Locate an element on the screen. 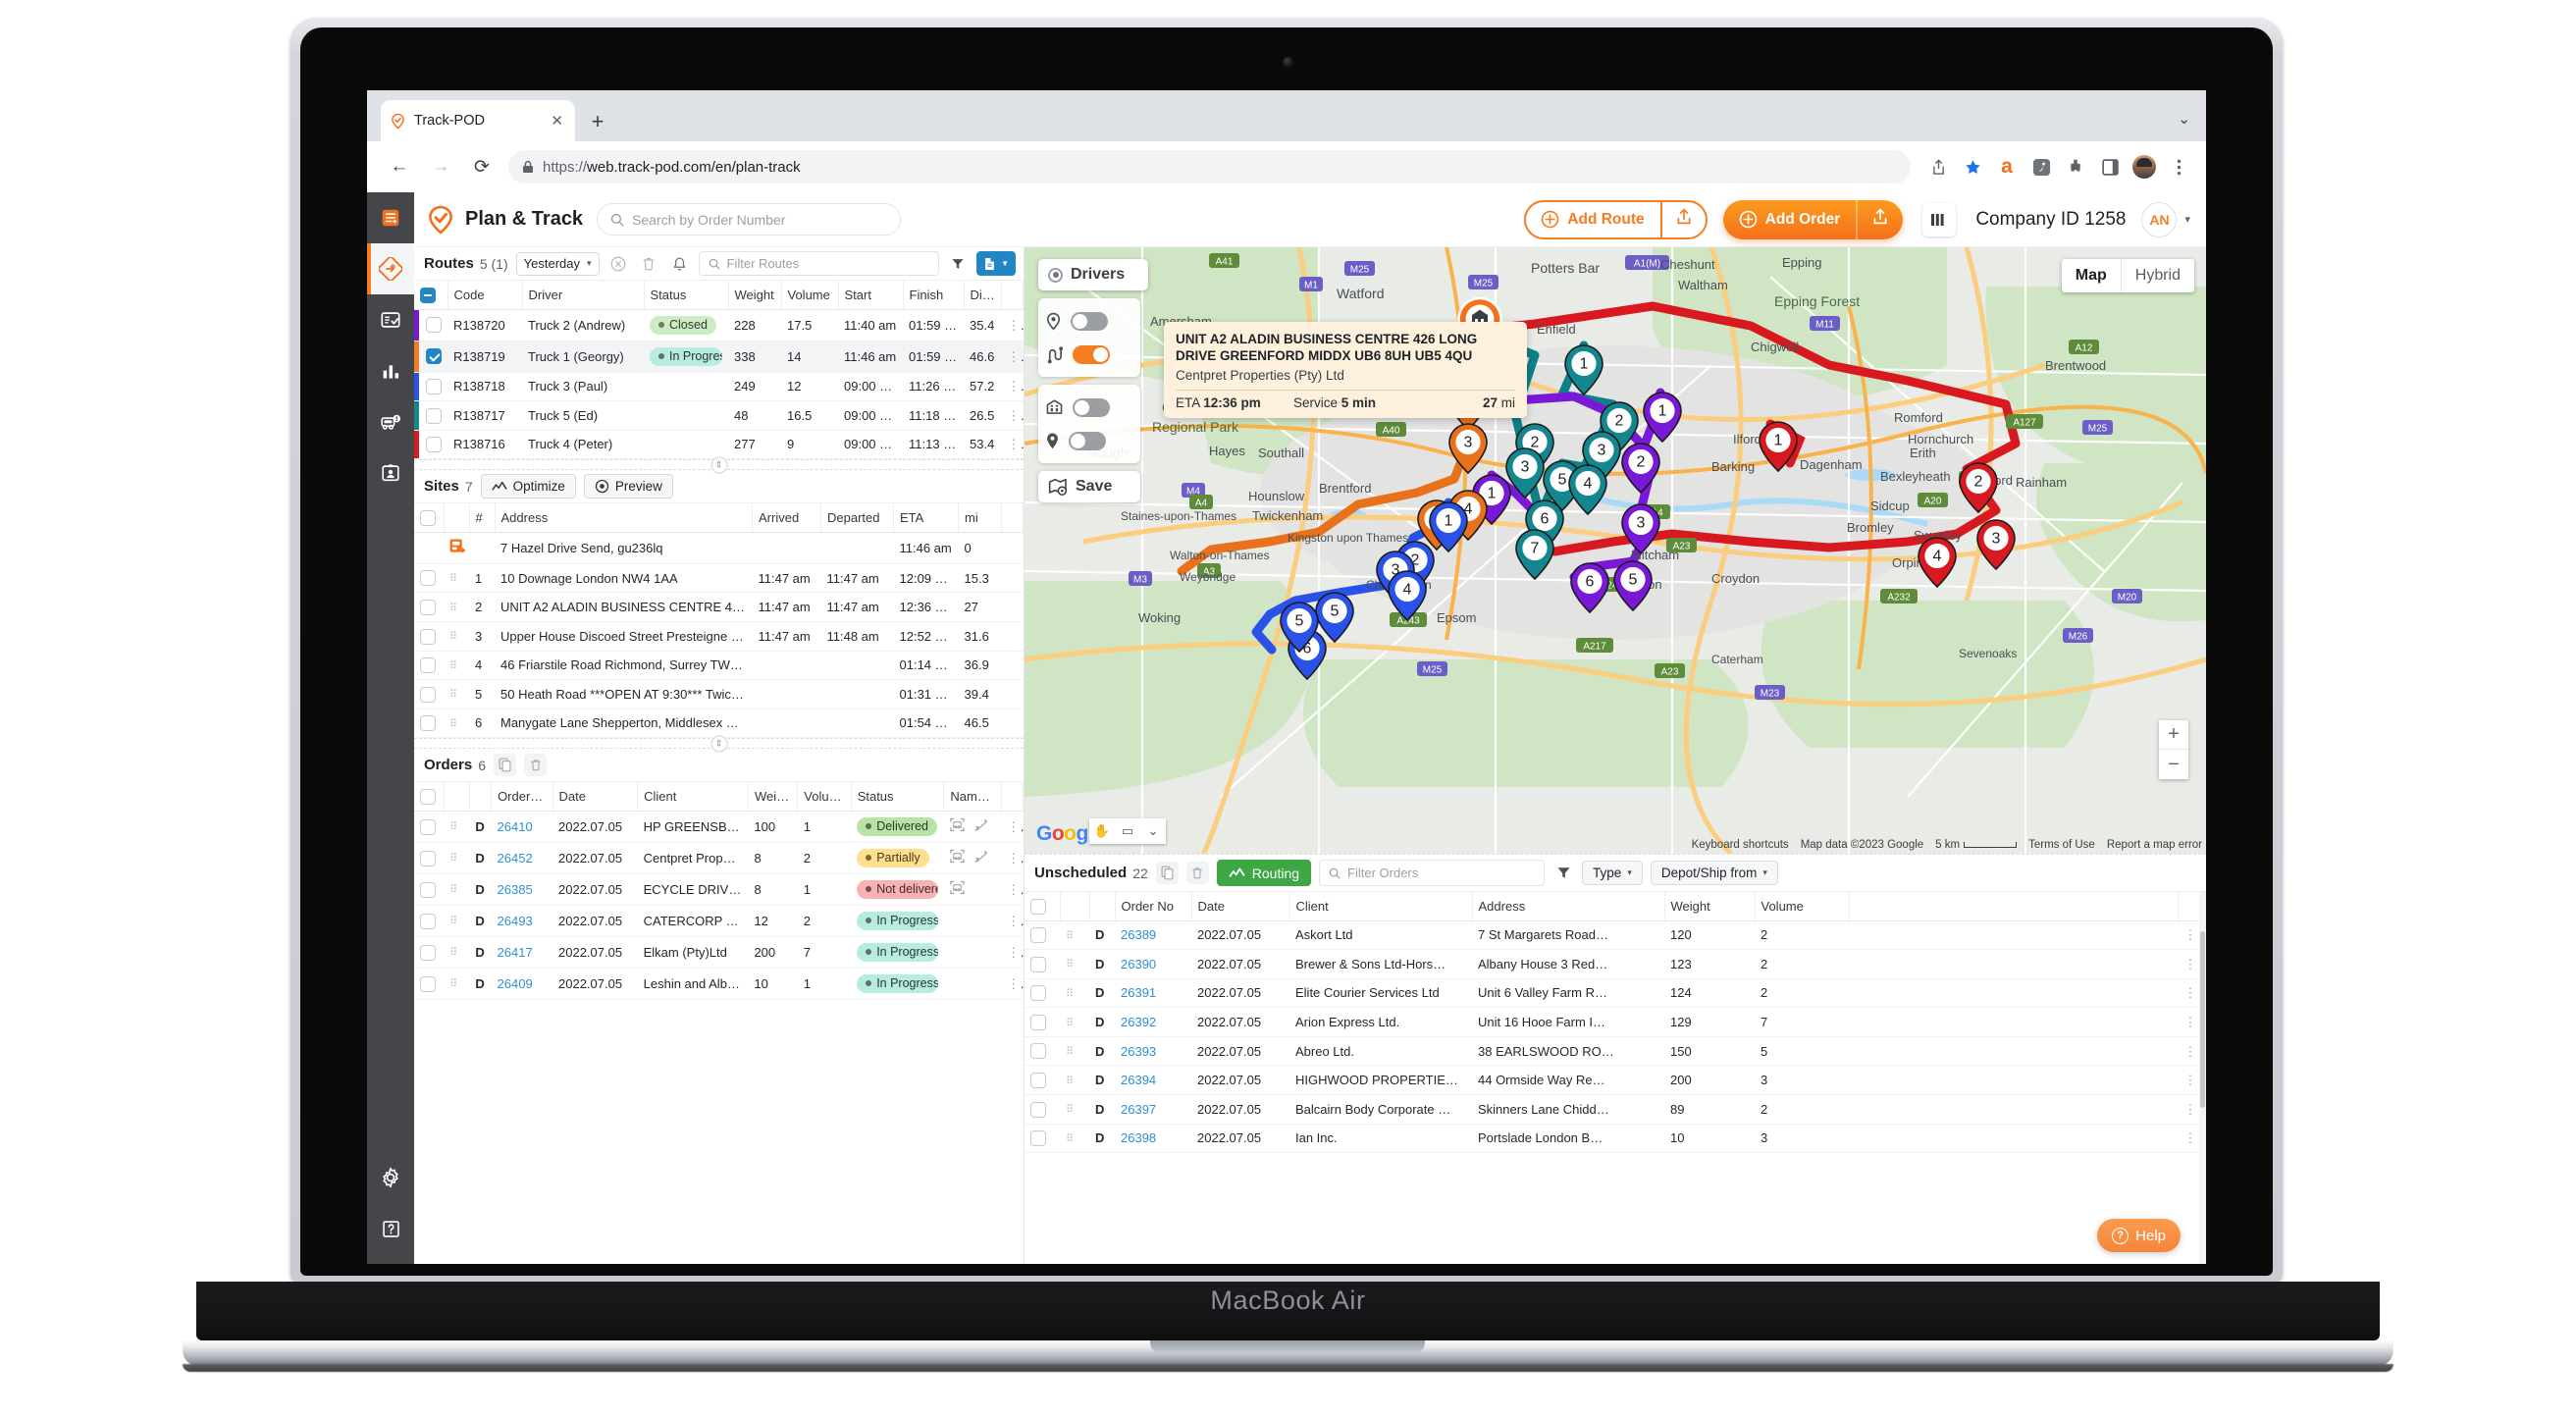 This screenshot has height=1417, width=2576. bookmark-star-icon is located at coordinates (1972, 167).